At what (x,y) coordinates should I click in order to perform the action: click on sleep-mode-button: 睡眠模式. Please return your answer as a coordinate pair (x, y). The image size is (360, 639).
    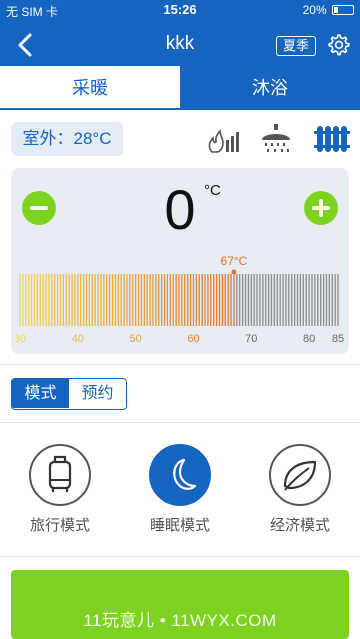
    Looking at the image, I should click on (180, 492).